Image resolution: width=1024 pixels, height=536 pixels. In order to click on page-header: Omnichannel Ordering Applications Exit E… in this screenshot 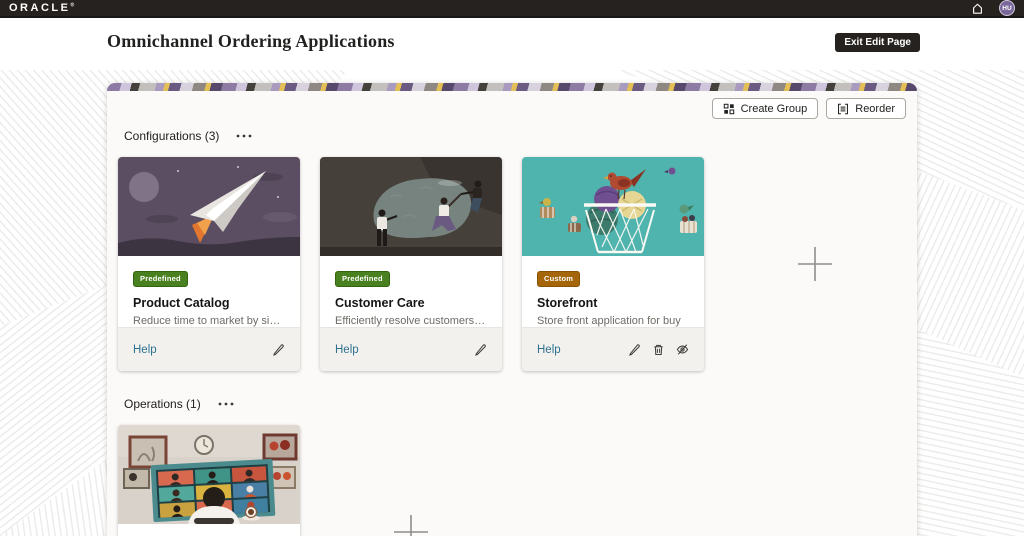, I will do `click(512, 44)`.